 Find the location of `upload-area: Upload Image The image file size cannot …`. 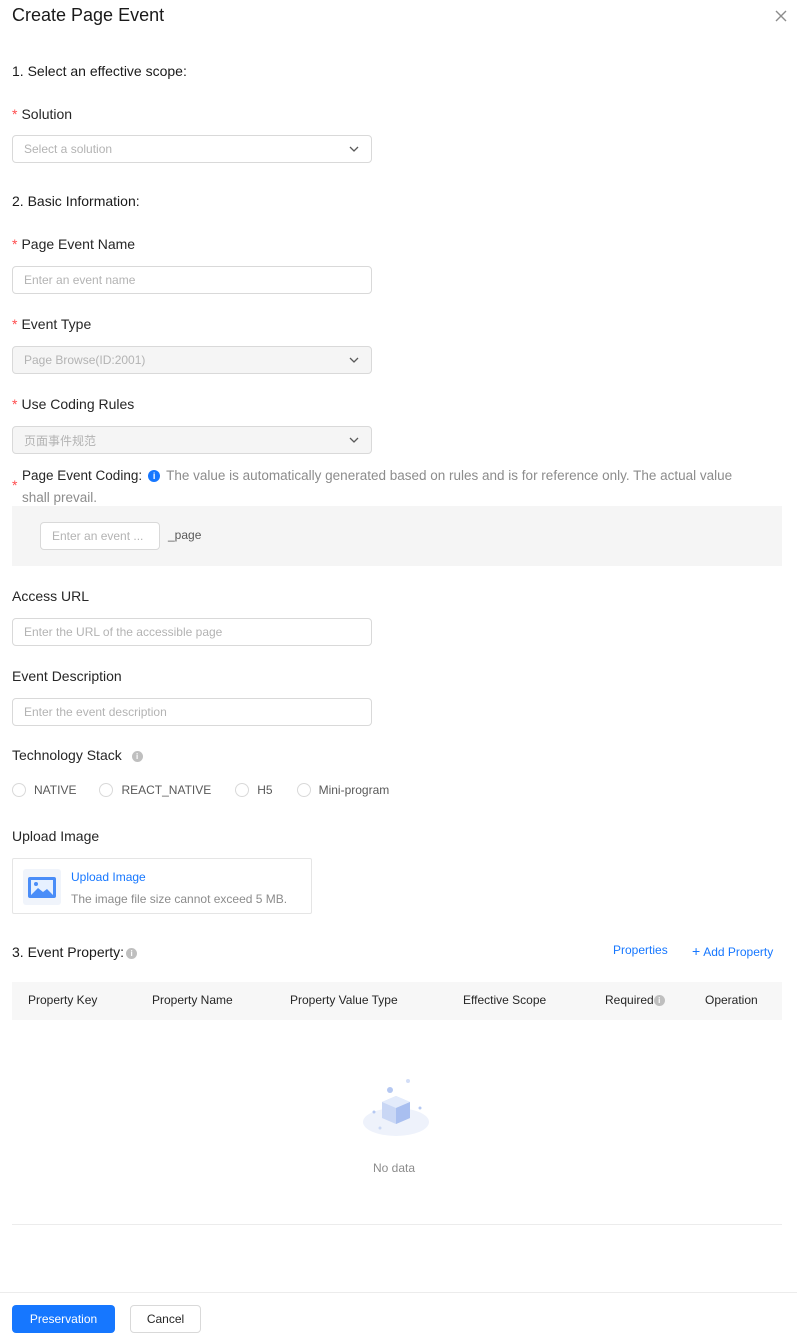

upload-area: Upload Image The image file size cannot … is located at coordinates (162, 886).